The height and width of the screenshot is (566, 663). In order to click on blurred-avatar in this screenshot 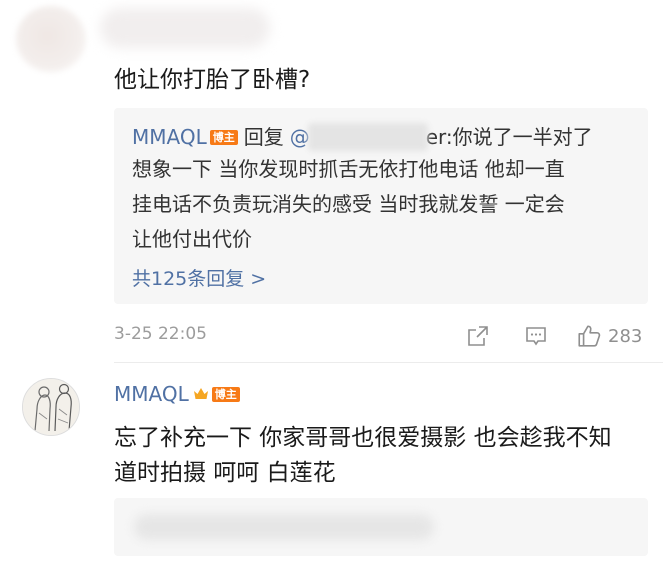, I will do `click(51, 39)`.